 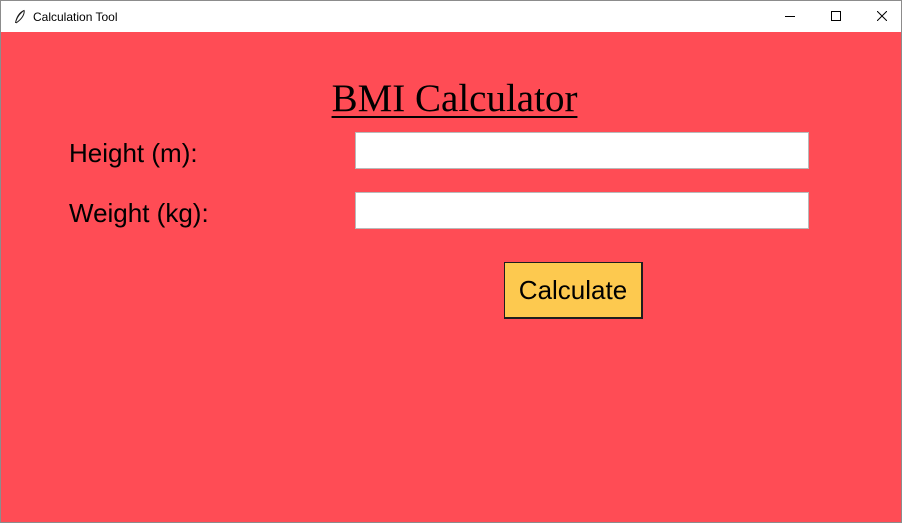 What do you see at coordinates (75, 17) in the screenshot?
I see `window-title: Calculation Tool` at bounding box center [75, 17].